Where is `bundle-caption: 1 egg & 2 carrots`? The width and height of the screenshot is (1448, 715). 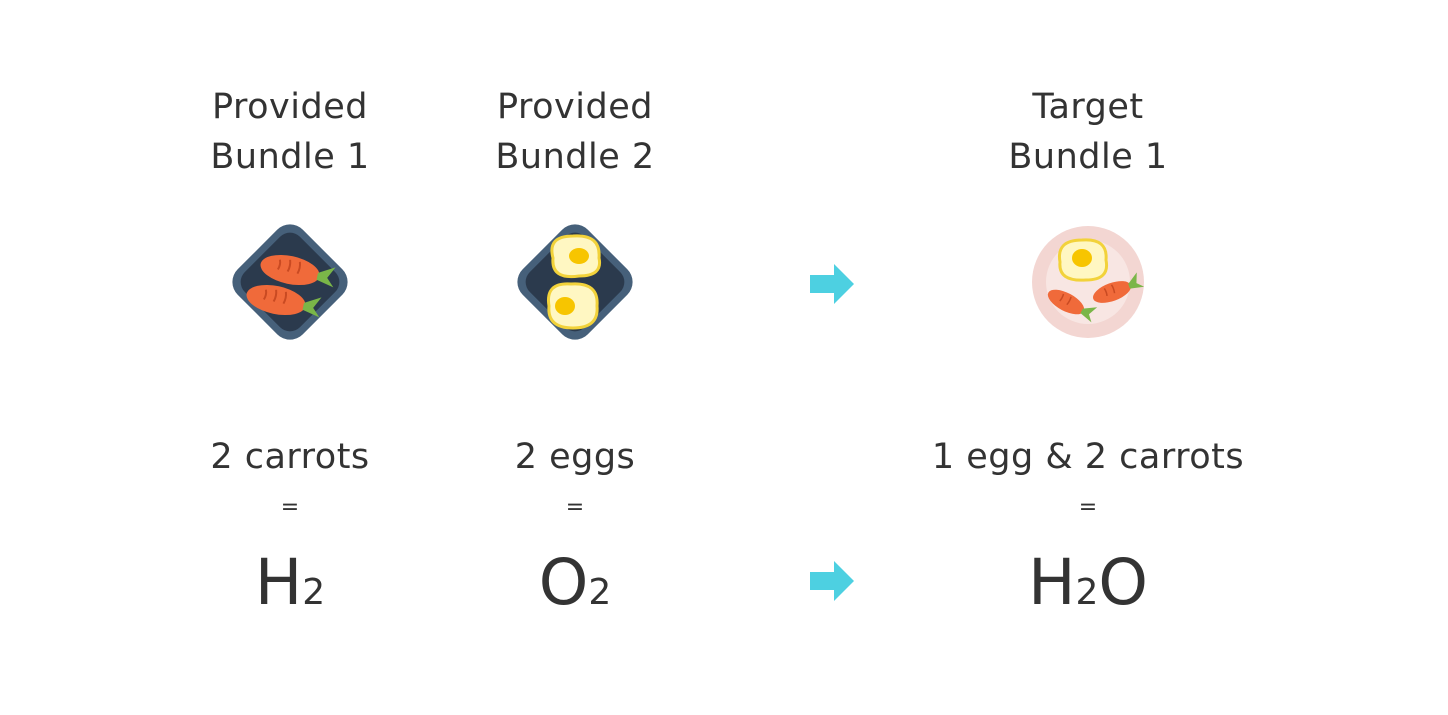 bundle-caption: 1 egg & 2 carrots is located at coordinates (1088, 457).